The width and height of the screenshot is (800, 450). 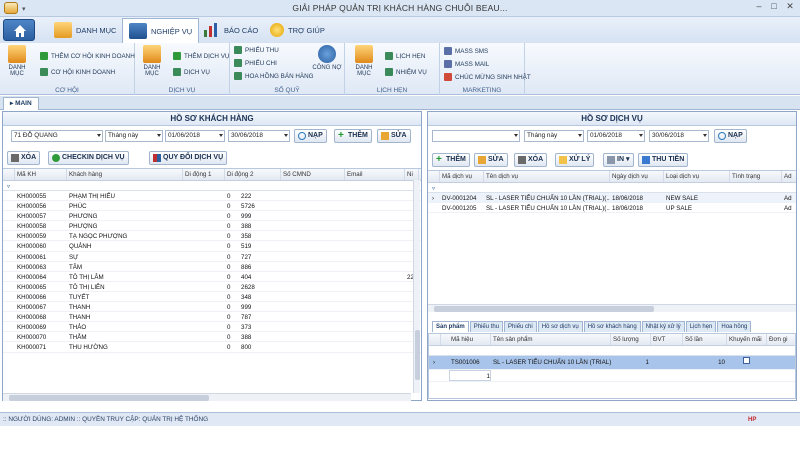 I want to click on service-horizontal-scrollbar, so click(x=612, y=308).